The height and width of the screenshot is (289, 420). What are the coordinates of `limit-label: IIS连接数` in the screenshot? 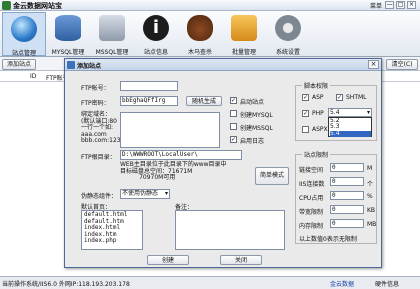 It's located at (312, 184).